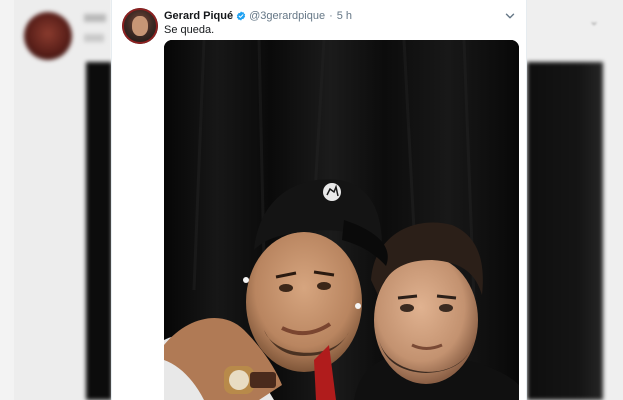 This screenshot has height=400, width=623. I want to click on blurred-text, so click(94, 38).